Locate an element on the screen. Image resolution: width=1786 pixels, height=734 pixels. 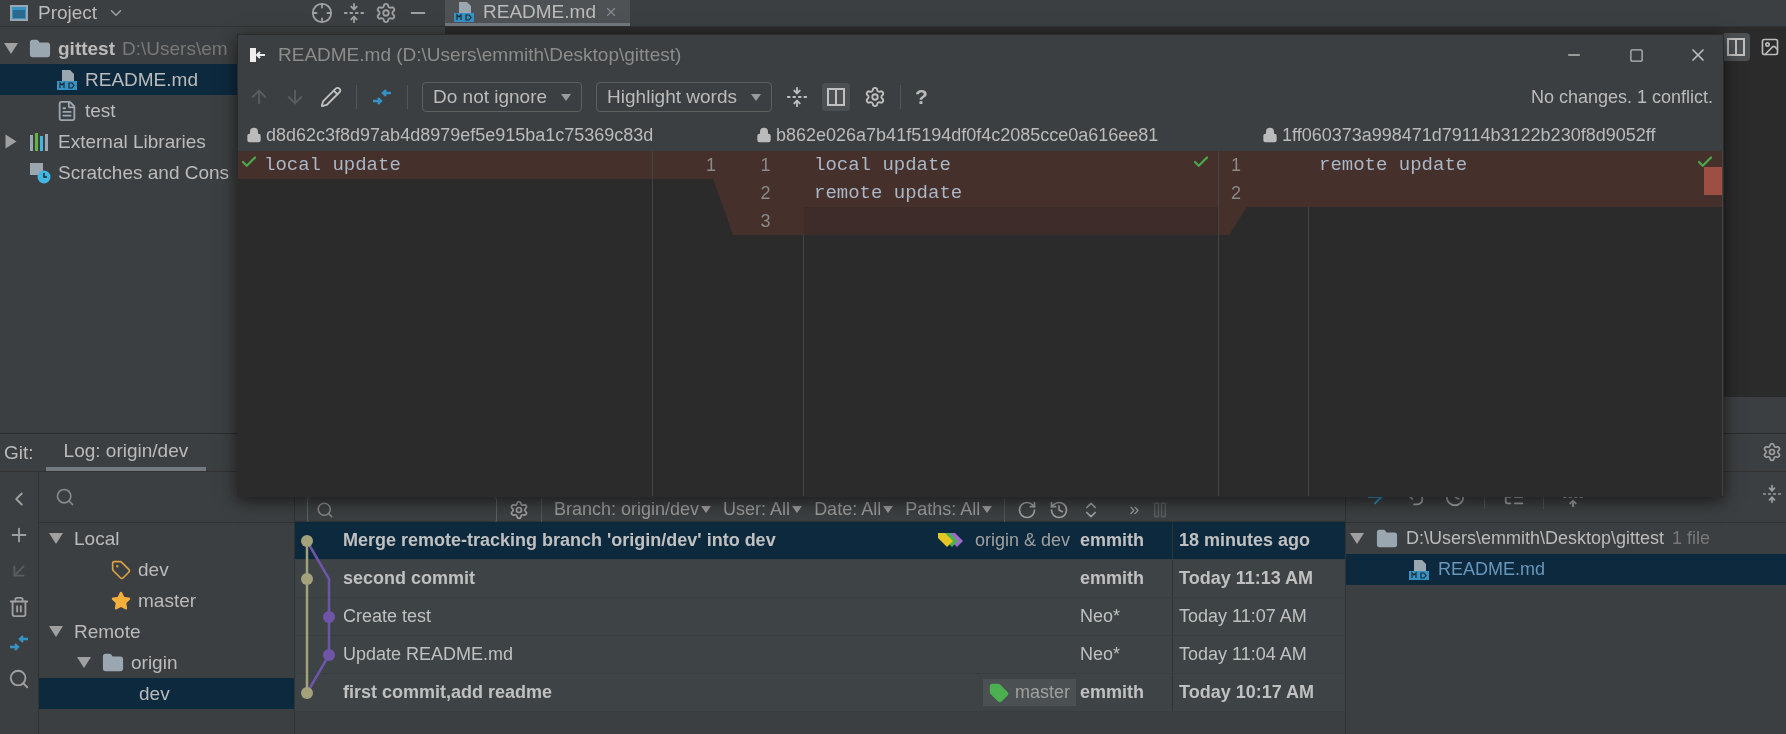
scratches-icon is located at coordinates (40, 172).